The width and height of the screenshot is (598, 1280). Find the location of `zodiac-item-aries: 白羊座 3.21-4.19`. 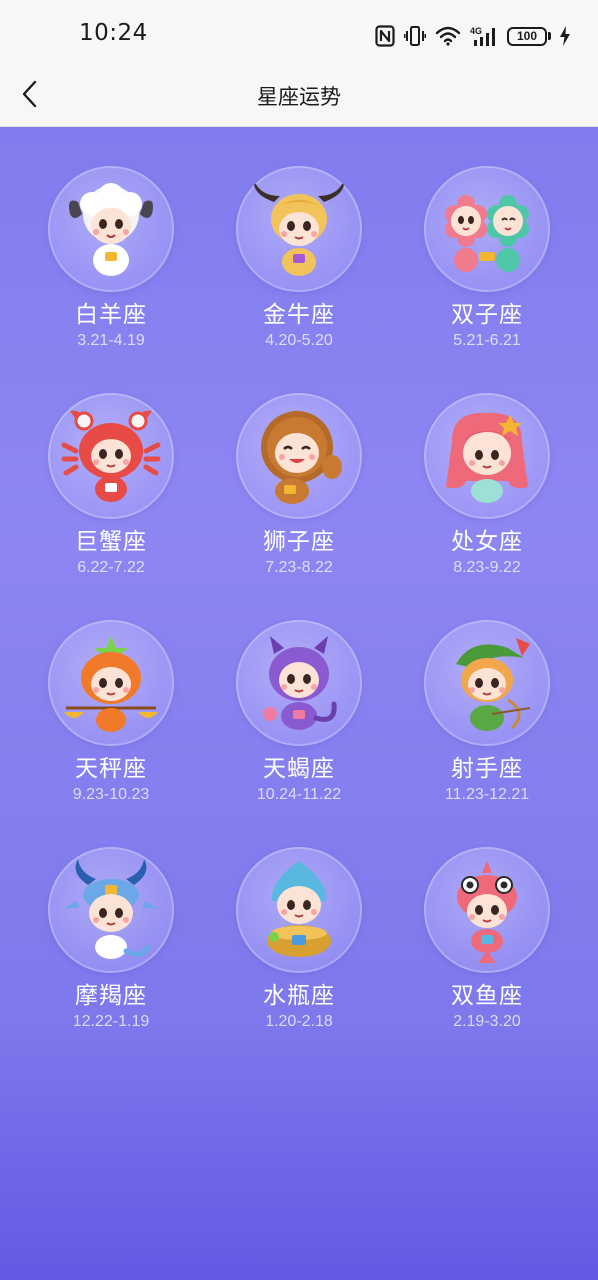

zodiac-item-aries: 白羊座 3.21-4.19 is located at coordinates (111, 279).